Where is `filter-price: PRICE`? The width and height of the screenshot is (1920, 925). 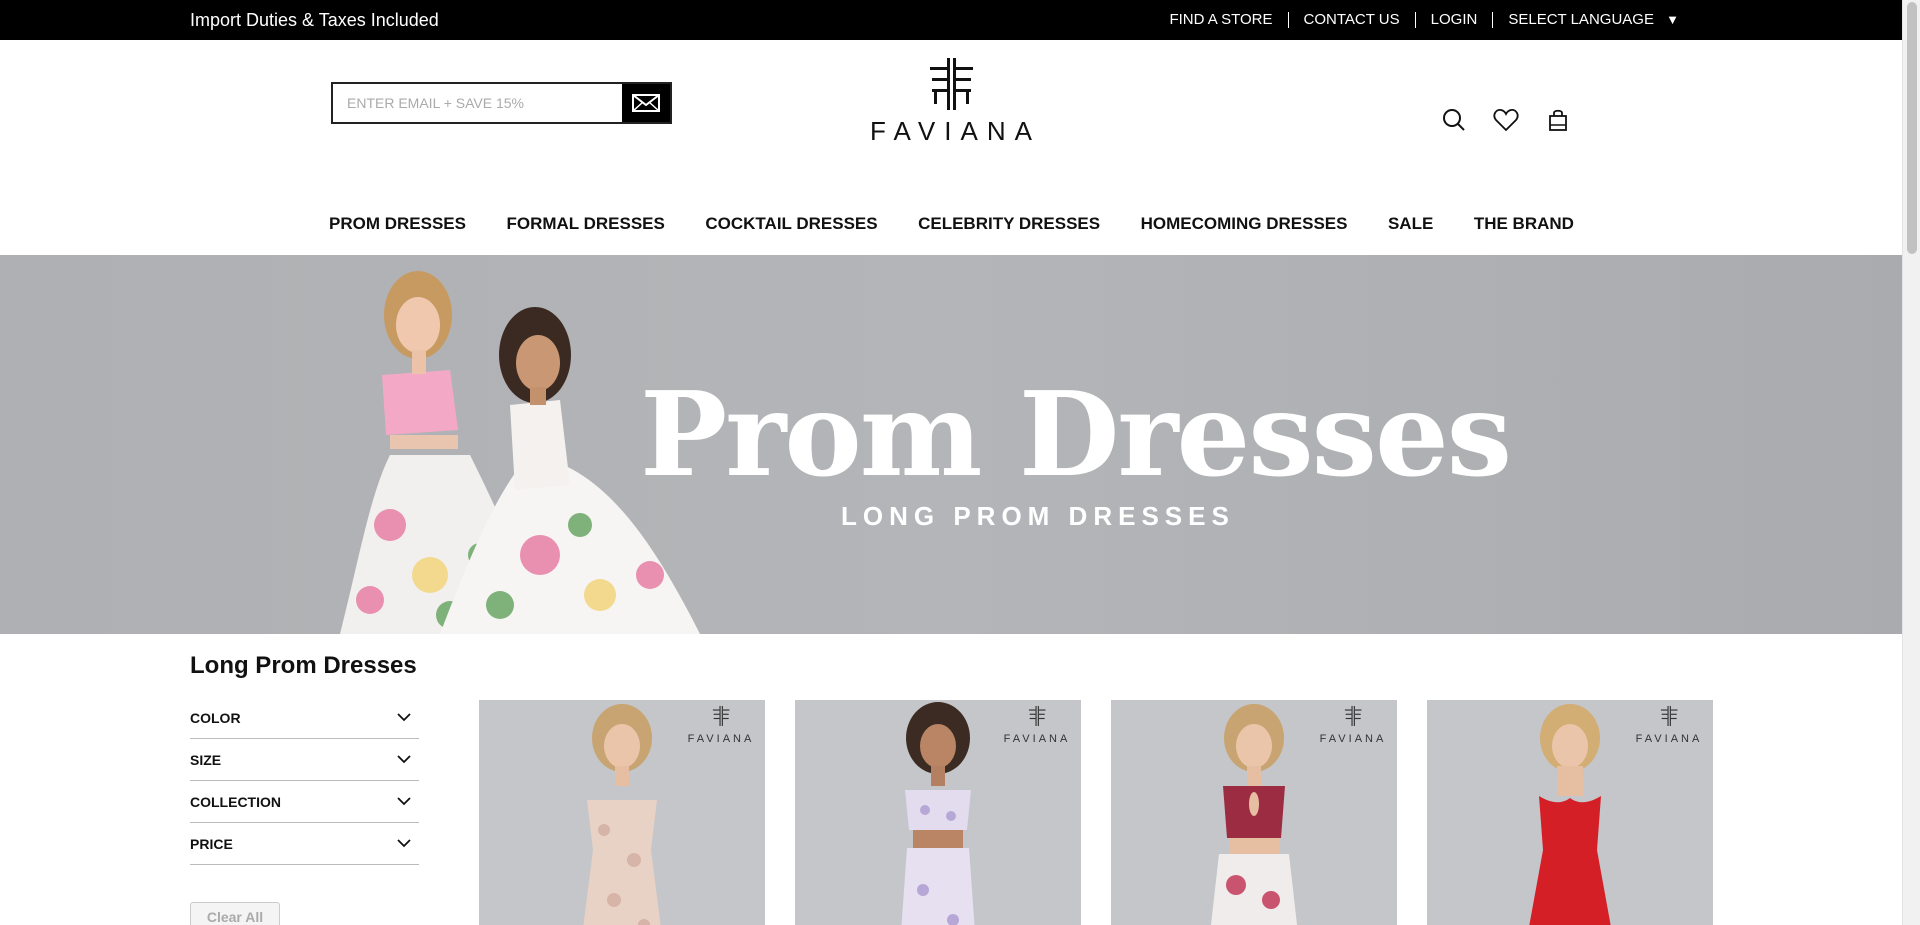
filter-price: PRICE is located at coordinates (304, 844).